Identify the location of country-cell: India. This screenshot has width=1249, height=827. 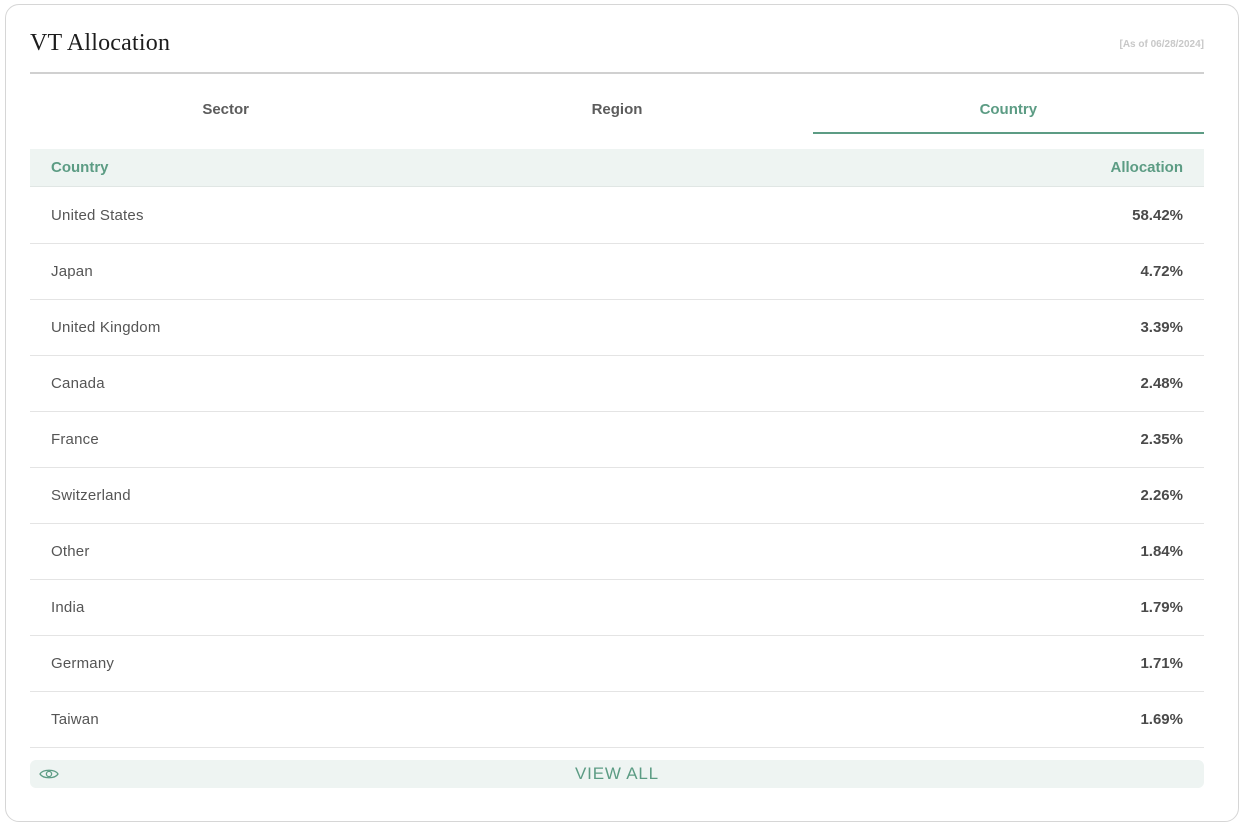
(68, 607).